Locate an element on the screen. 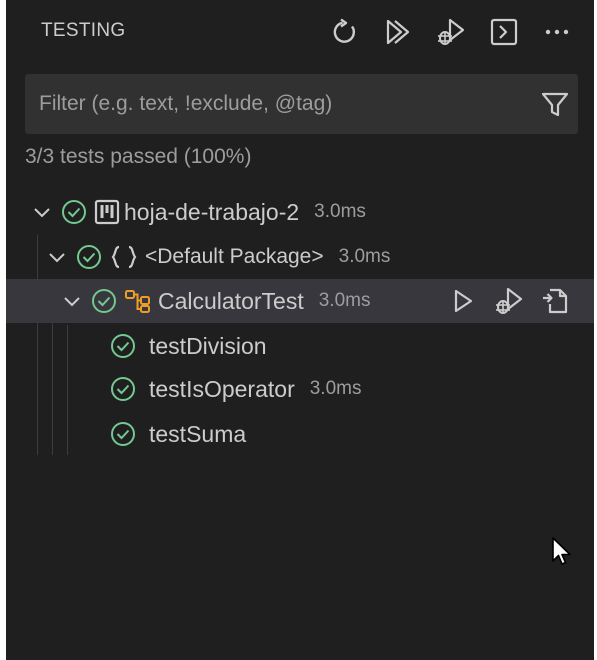 The width and height of the screenshot is (597, 660). run-test-button is located at coordinates (463, 301).